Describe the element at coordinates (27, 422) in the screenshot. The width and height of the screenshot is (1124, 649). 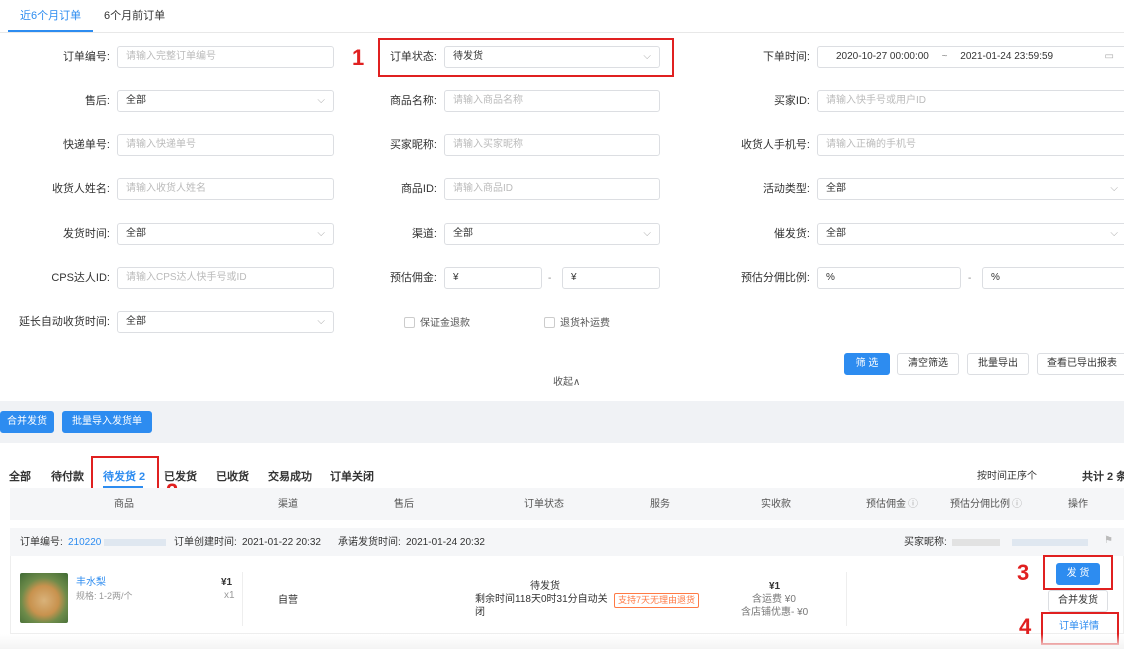
I see `merge-ship-button: 合并发货` at that location.